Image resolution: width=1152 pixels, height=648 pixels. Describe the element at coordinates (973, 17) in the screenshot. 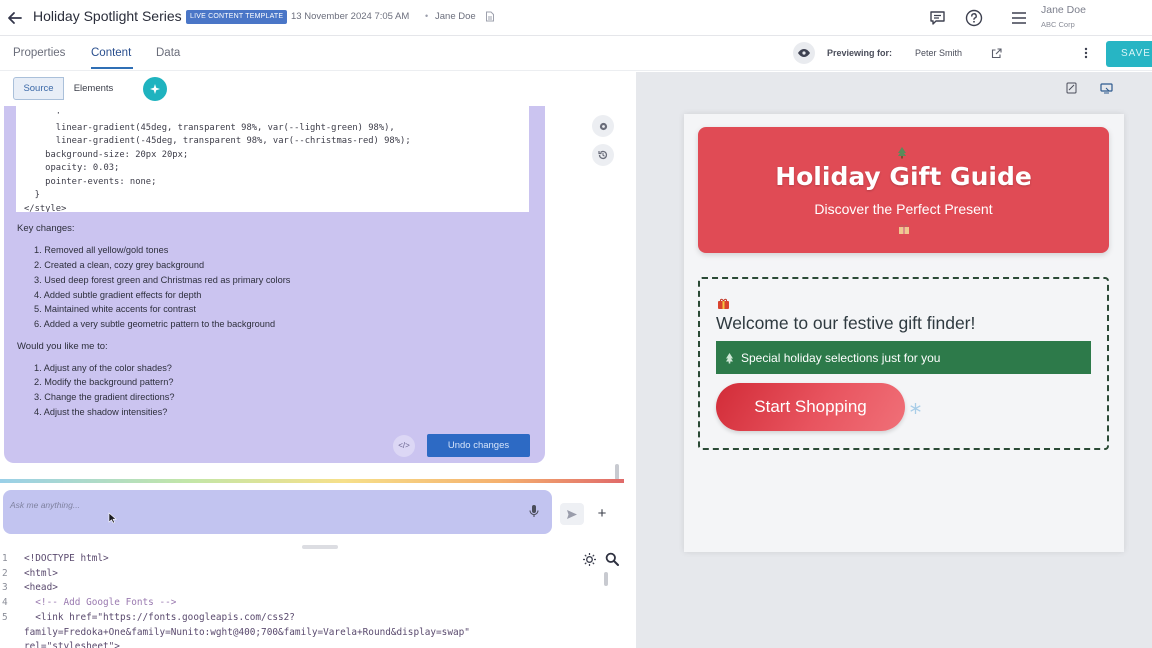

I see `help-icon` at that location.